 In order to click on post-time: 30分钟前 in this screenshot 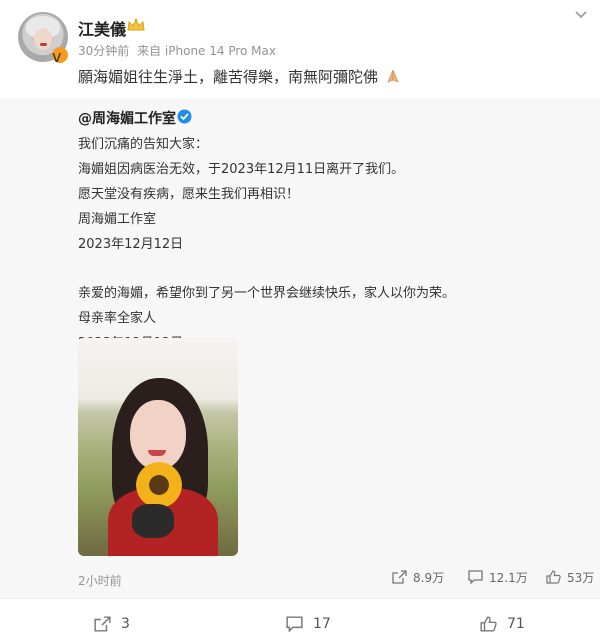, I will do `click(104, 51)`.